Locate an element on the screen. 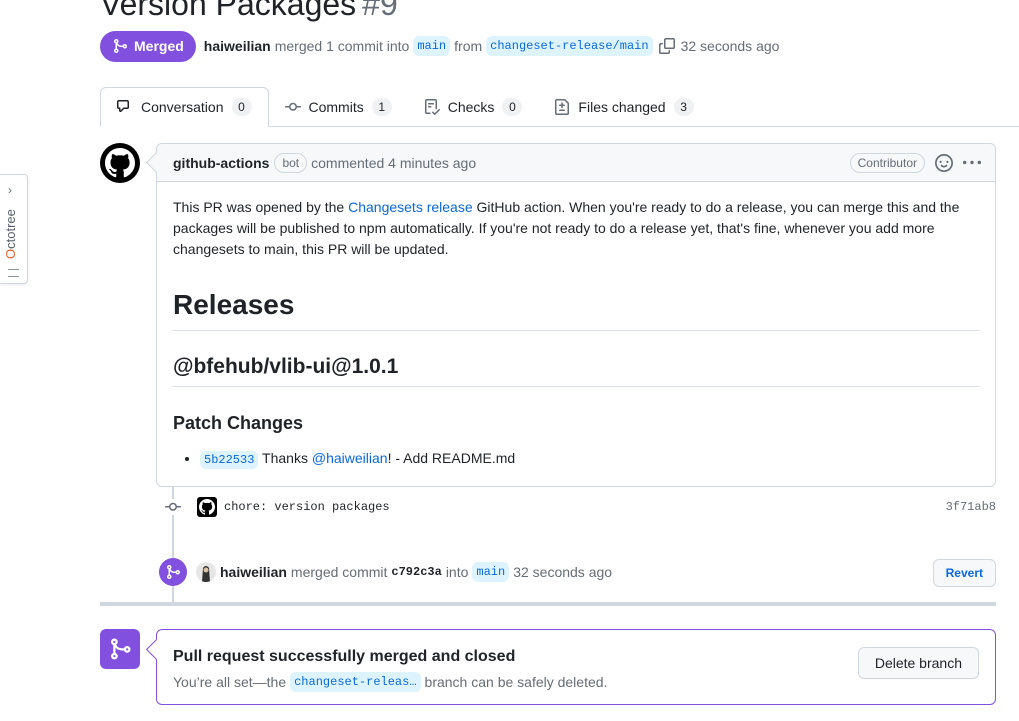 The height and width of the screenshot is (721, 1019). octotree-toggle: › Octotree is located at coordinates (14, 229).